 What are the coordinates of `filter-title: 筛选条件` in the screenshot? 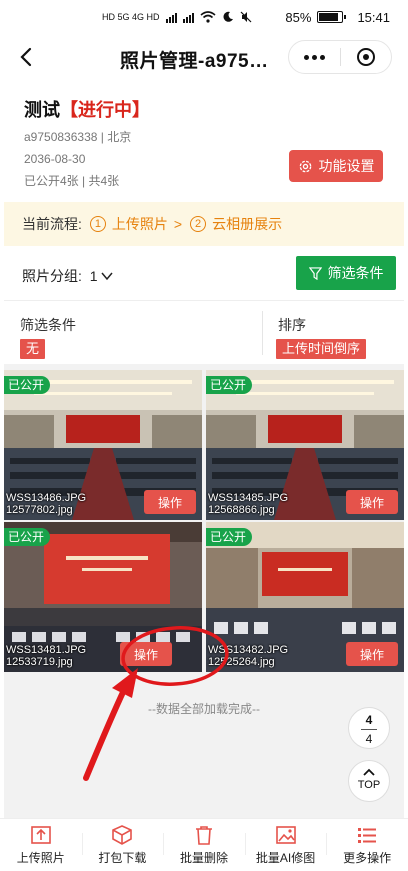 It's located at (48, 325).